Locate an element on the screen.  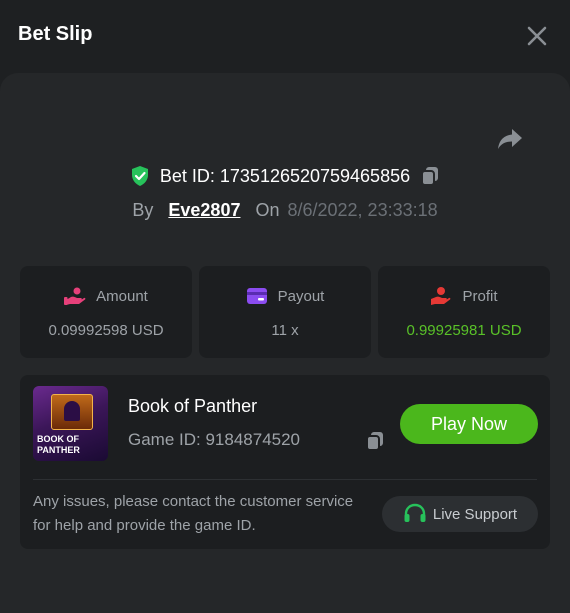
modal-header: Bet Slip is located at coordinates (285, 36).